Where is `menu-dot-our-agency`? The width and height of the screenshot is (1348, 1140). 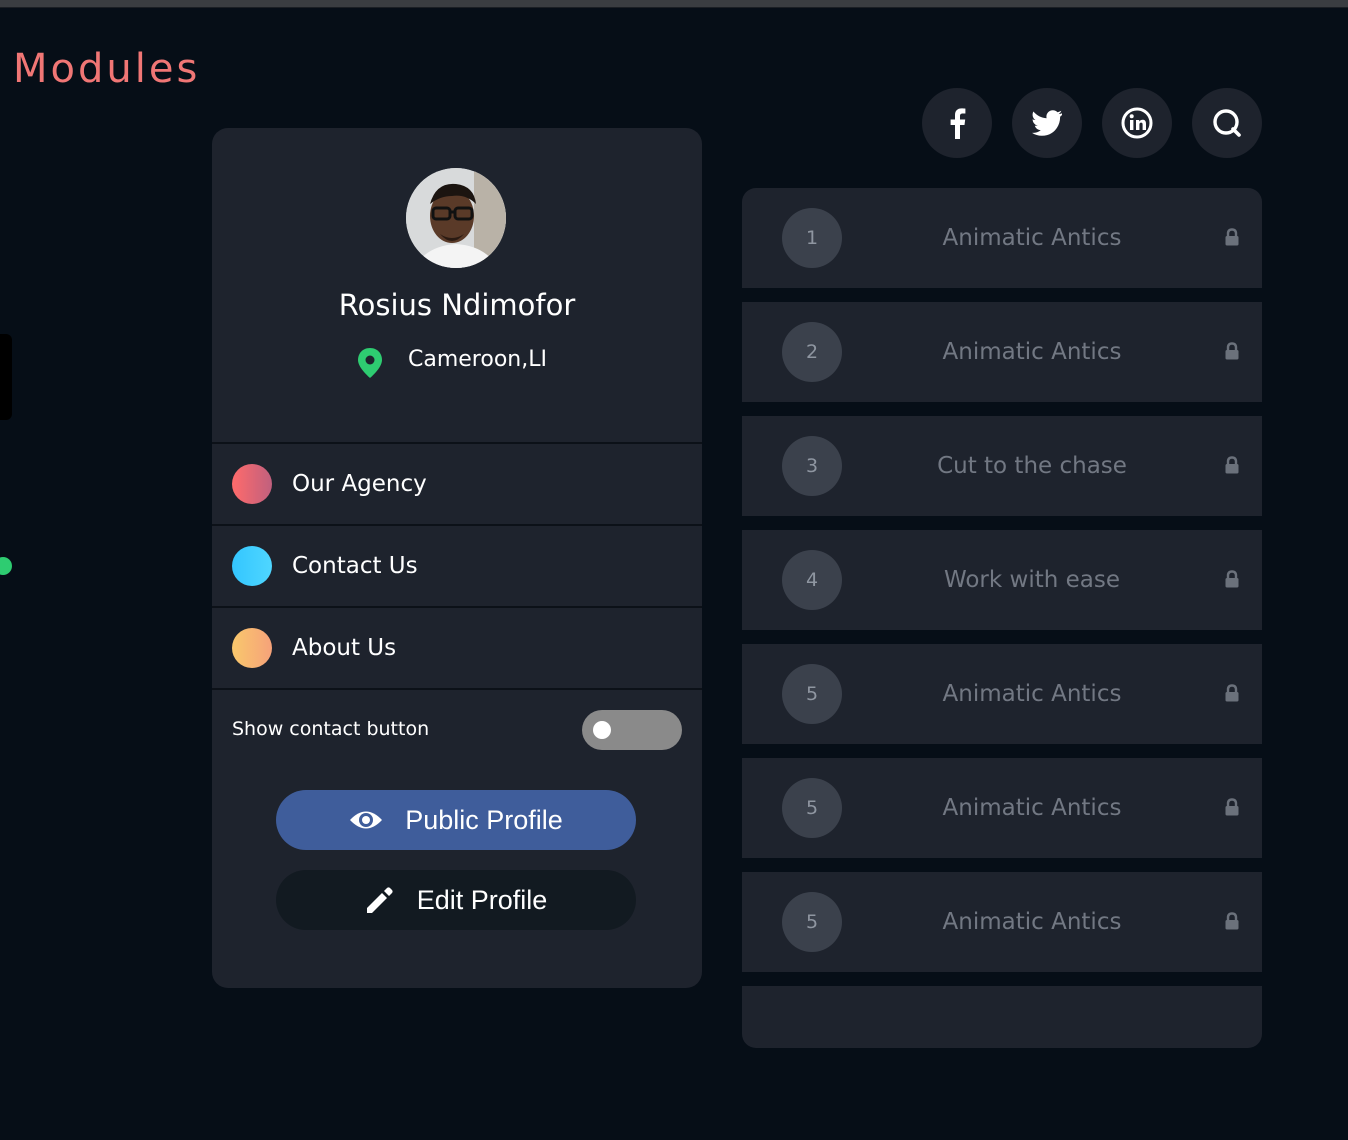
menu-dot-our-agency is located at coordinates (252, 484).